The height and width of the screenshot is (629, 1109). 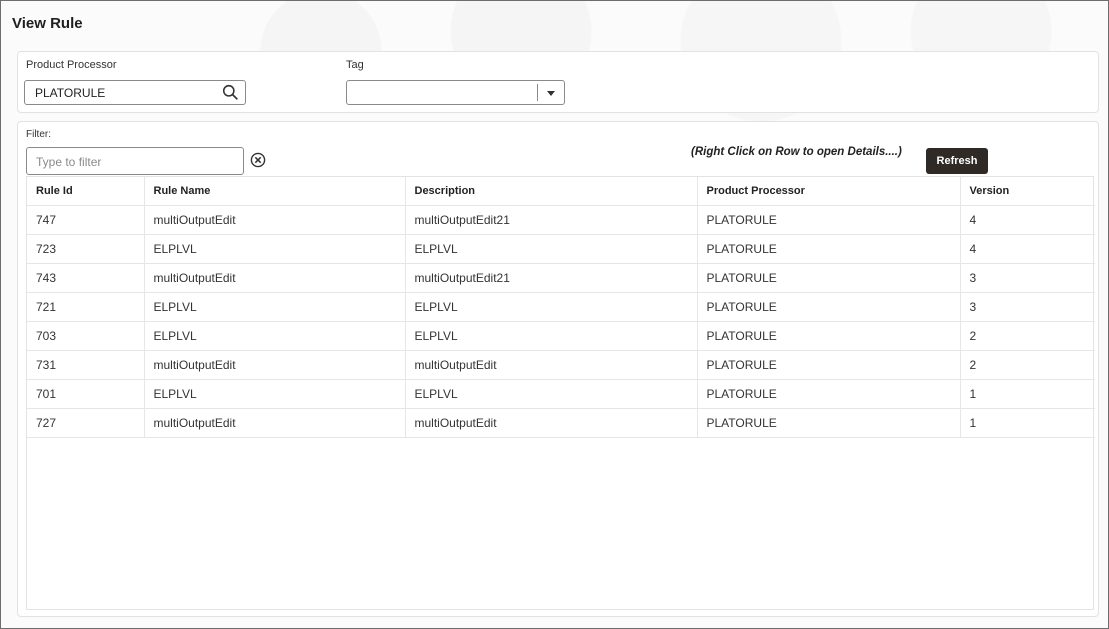 What do you see at coordinates (86, 249) in the screenshot?
I see `cell-rule-id: 723` at bounding box center [86, 249].